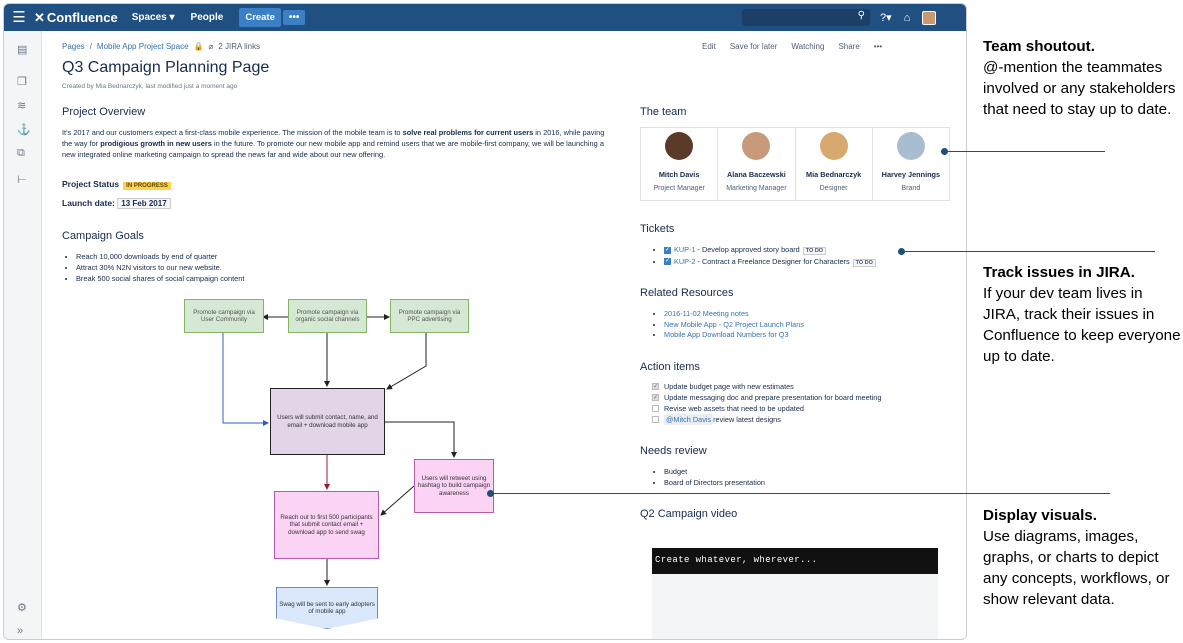 The width and height of the screenshot is (1183, 643). What do you see at coordinates (24, 129) in the screenshot?
I see `anchor-icon: ⚓` at bounding box center [24, 129].